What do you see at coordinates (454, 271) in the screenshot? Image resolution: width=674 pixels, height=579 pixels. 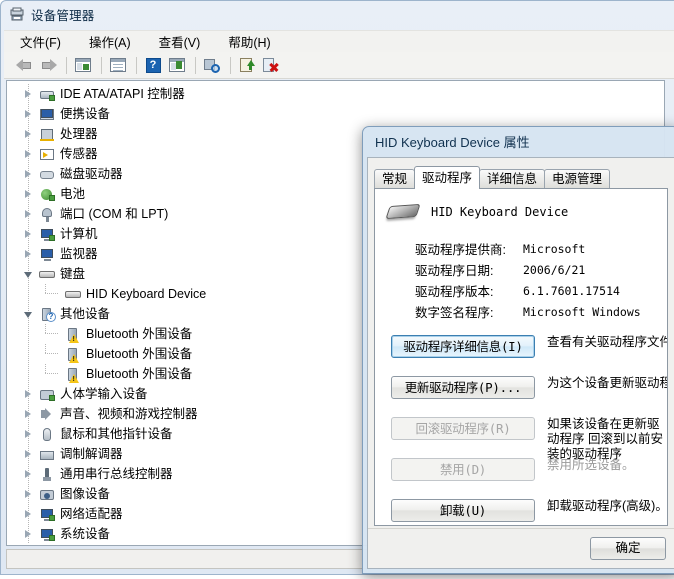 I see `driver-date-label: 驱动程序日期:` at bounding box center [454, 271].